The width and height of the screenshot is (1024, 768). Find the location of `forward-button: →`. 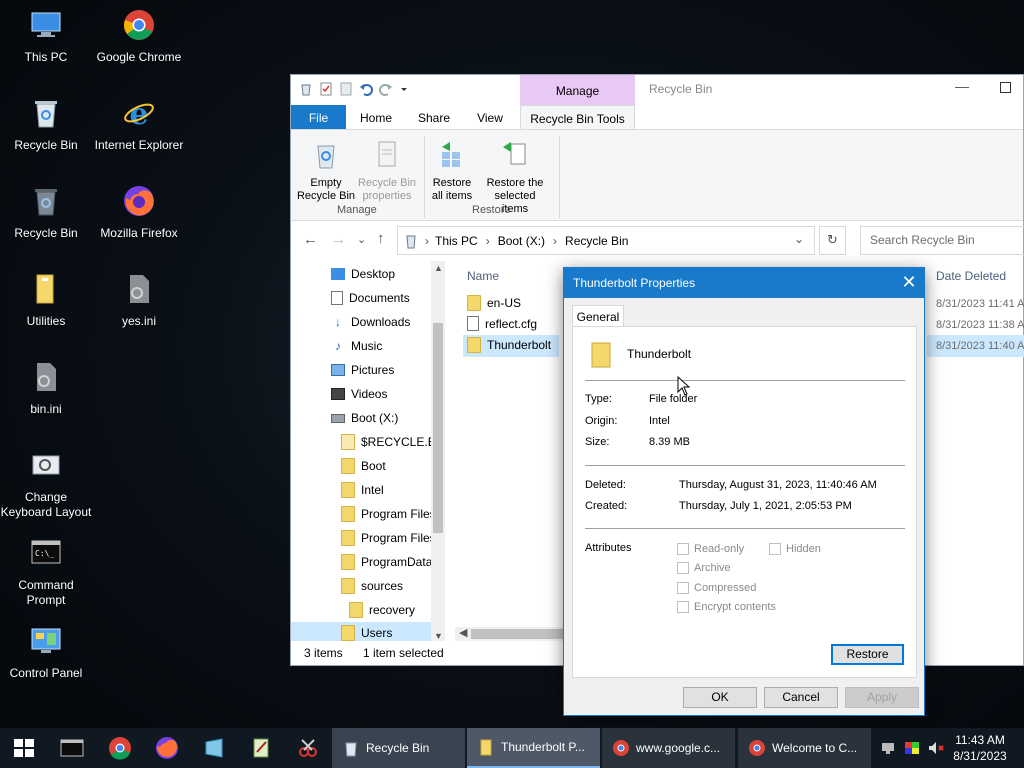

forward-button: → is located at coordinates (338, 239).